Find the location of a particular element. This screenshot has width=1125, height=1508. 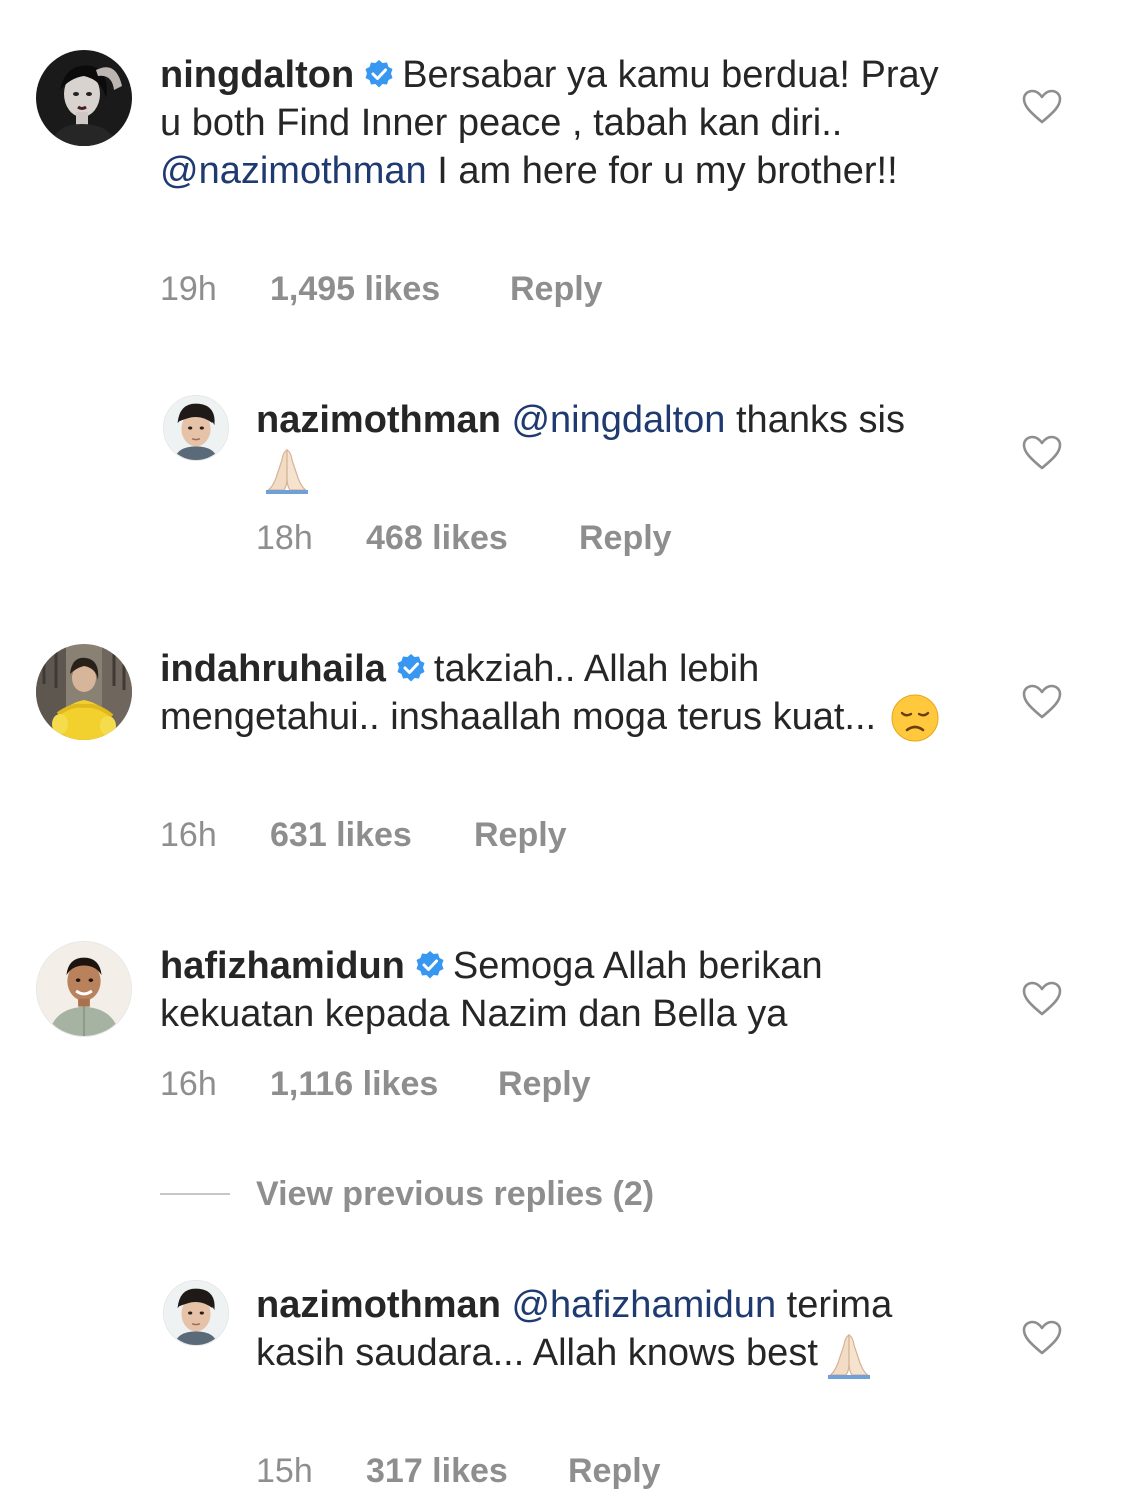

comment-body-continued: I am here for u my brother!! is located at coordinates (667, 171).